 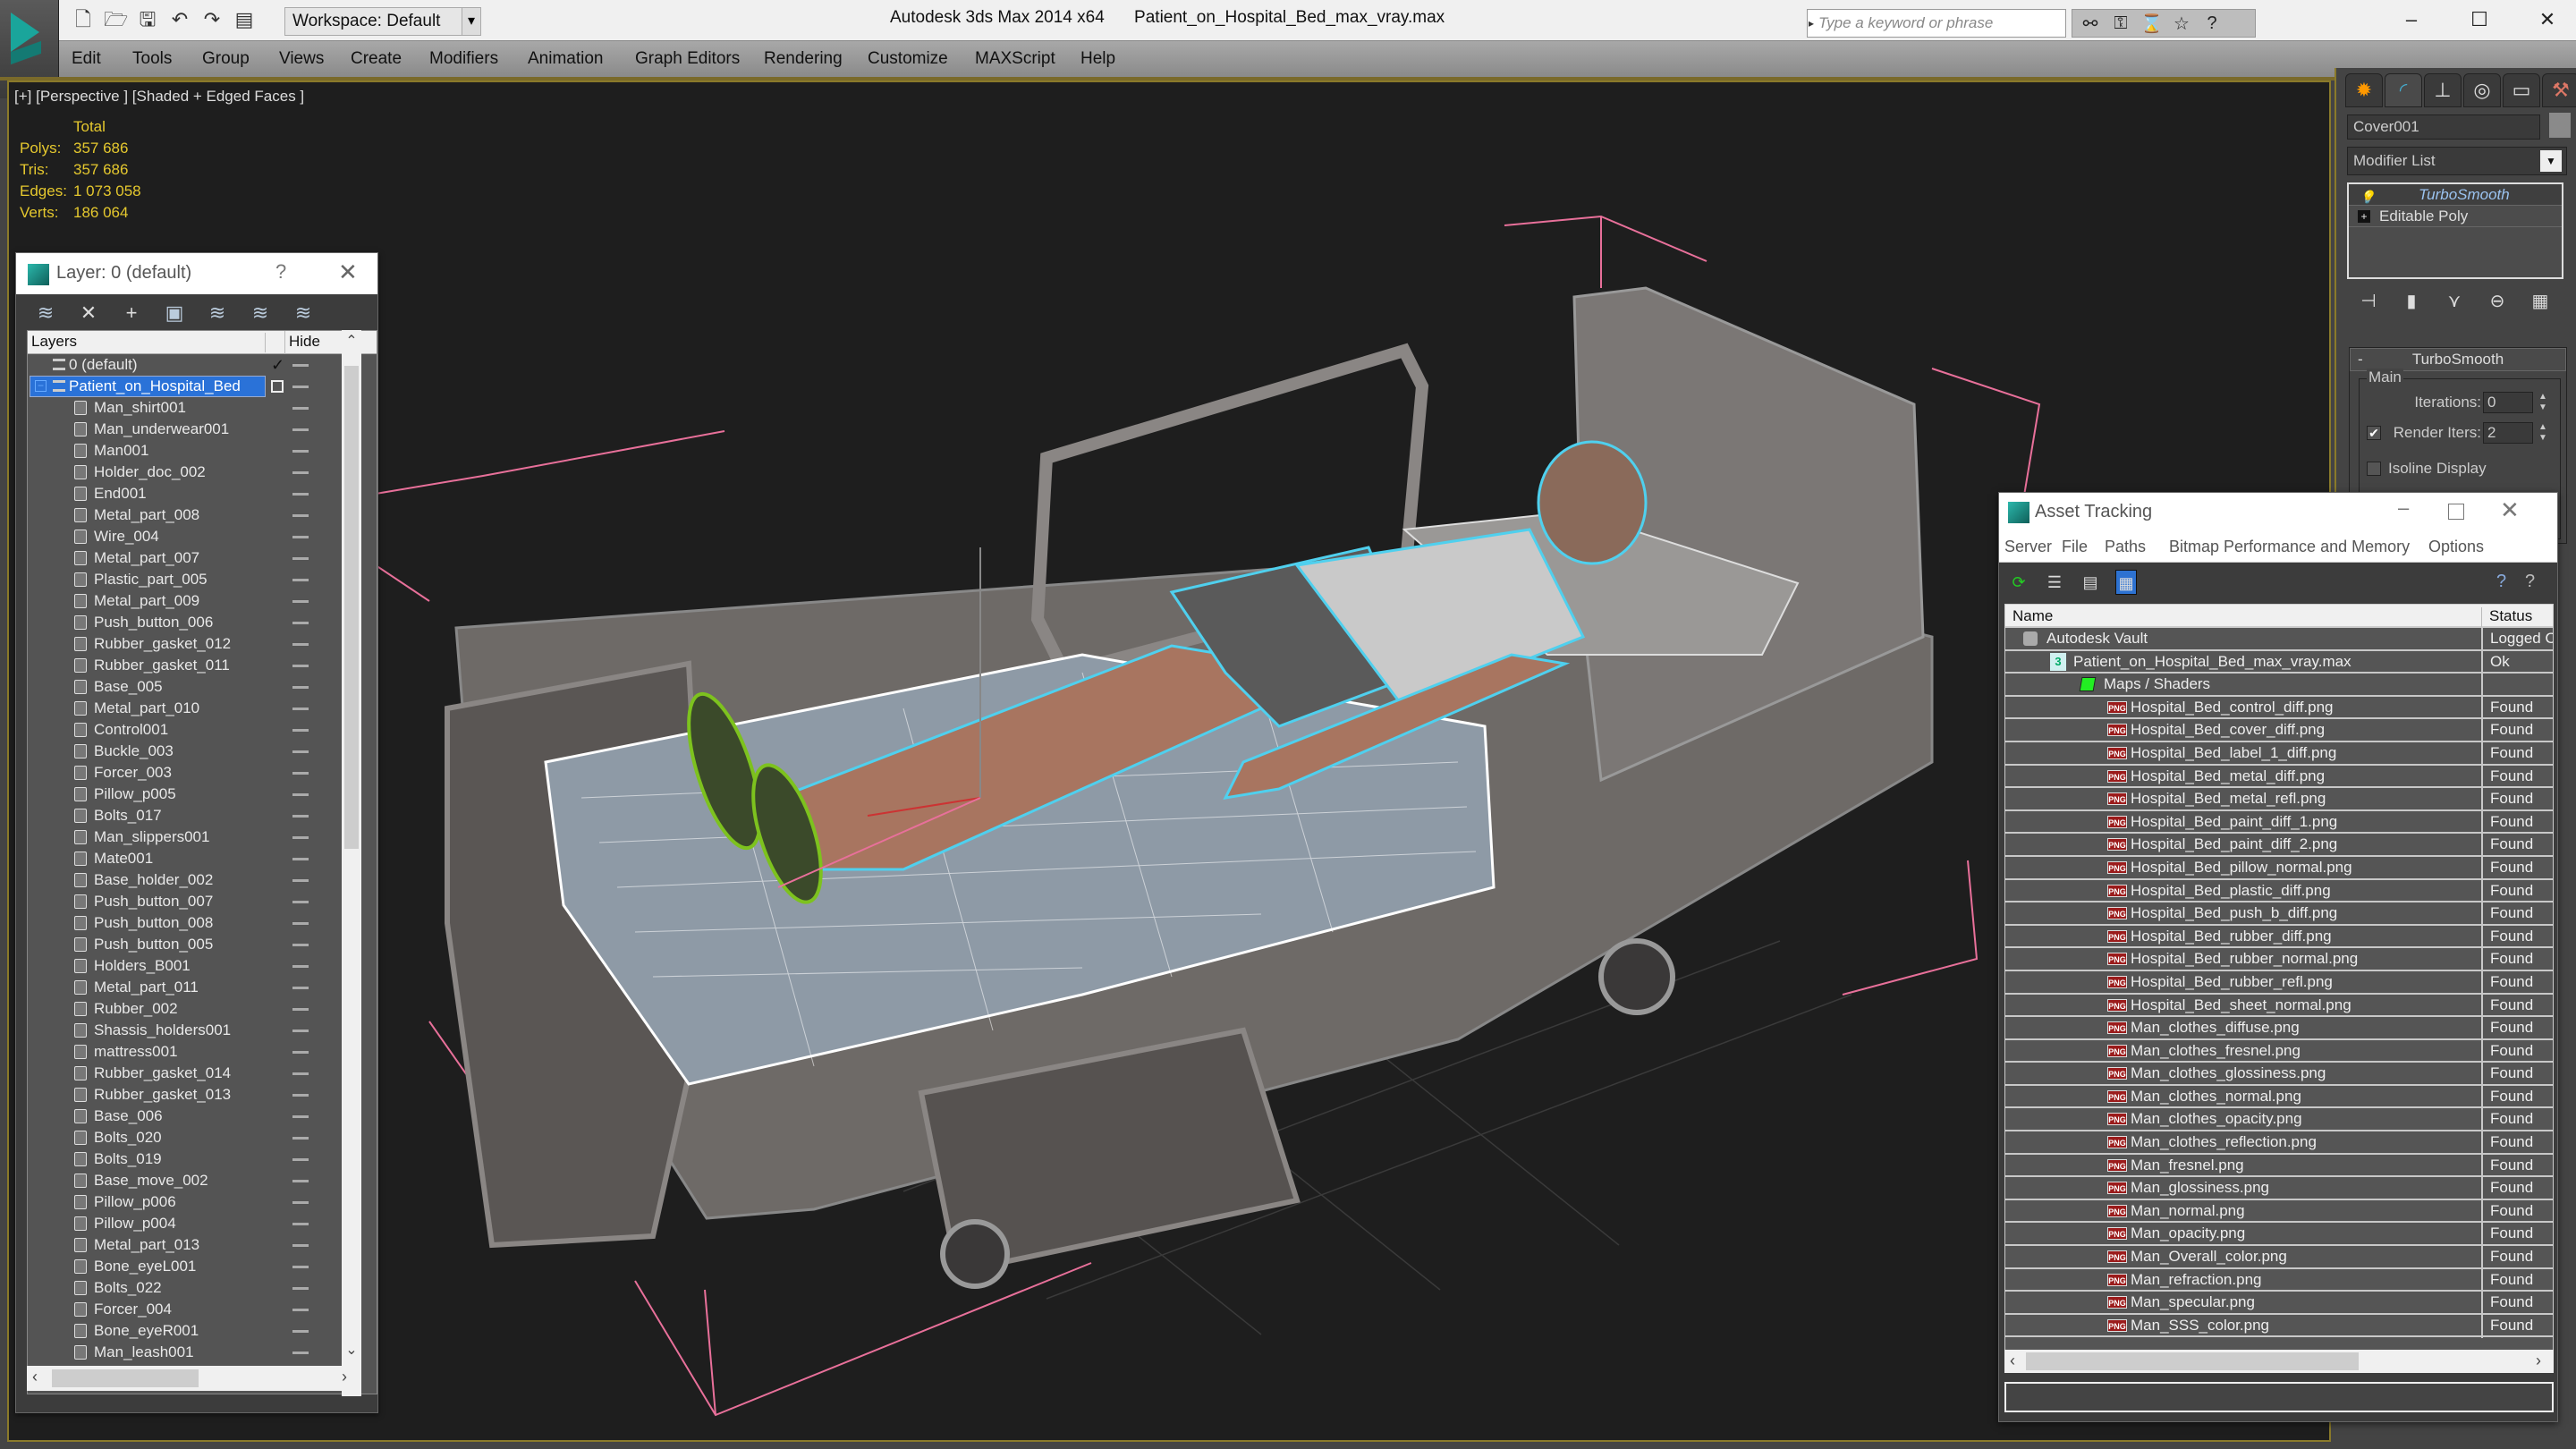 What do you see at coordinates (2530, 582) in the screenshot?
I see `help-local-icon: ?` at bounding box center [2530, 582].